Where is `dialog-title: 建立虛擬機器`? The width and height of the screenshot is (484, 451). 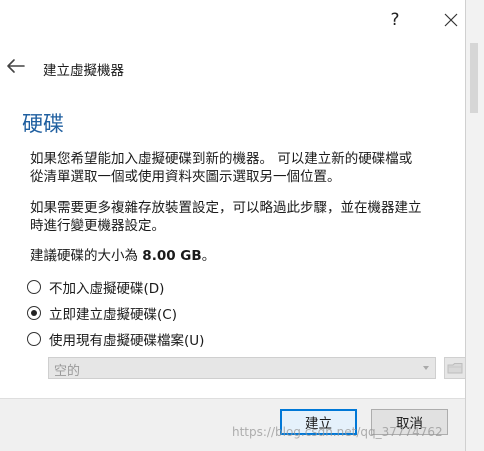 dialog-title: 建立虛擬機器 is located at coordinates (83, 71).